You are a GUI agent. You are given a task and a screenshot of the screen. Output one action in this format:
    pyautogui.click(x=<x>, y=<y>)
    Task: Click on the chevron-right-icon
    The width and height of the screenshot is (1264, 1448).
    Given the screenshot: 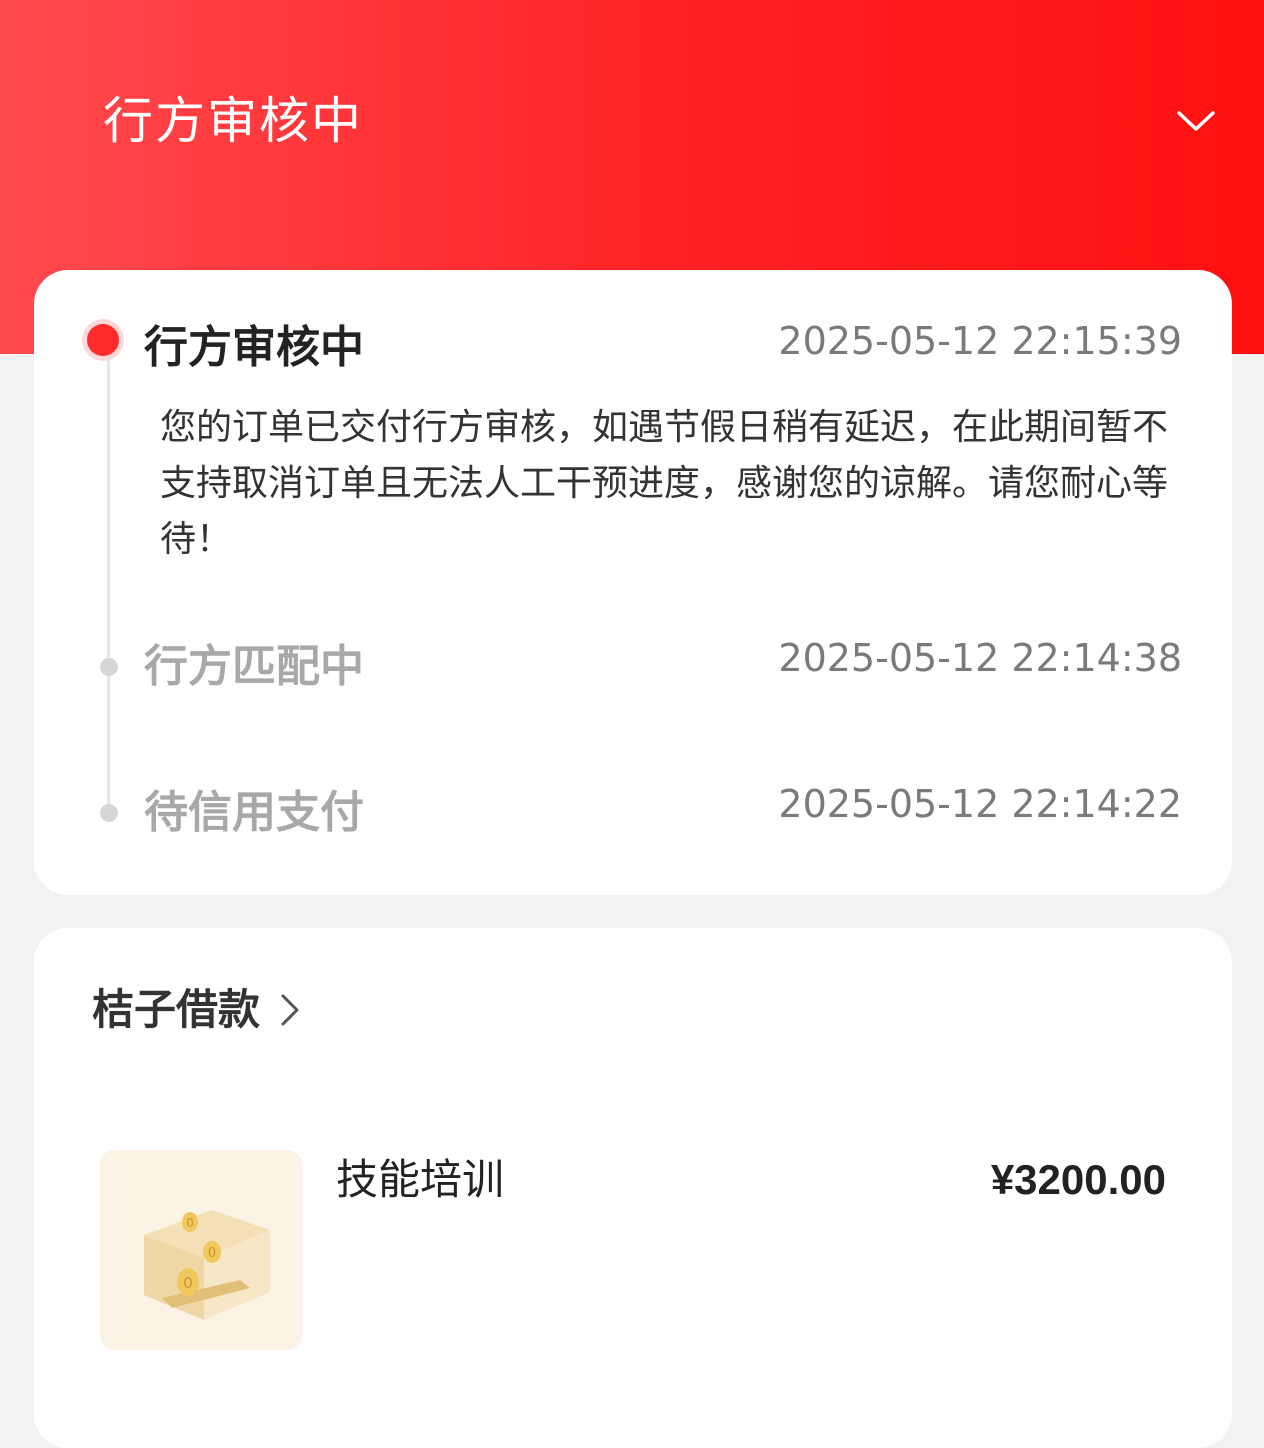 What is the action you would take?
    pyautogui.click(x=290, y=1010)
    